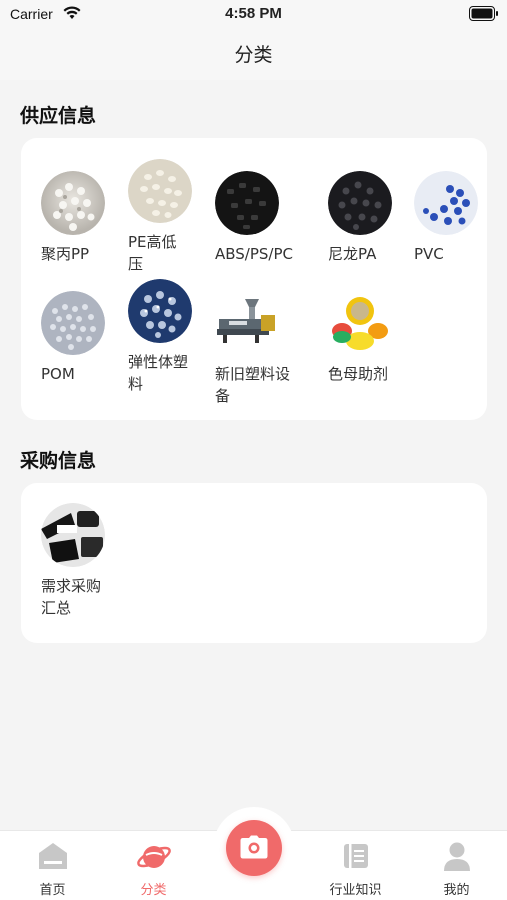  Describe the element at coordinates (352, 254) in the screenshot. I see `category-label: 尼龙PA` at that location.